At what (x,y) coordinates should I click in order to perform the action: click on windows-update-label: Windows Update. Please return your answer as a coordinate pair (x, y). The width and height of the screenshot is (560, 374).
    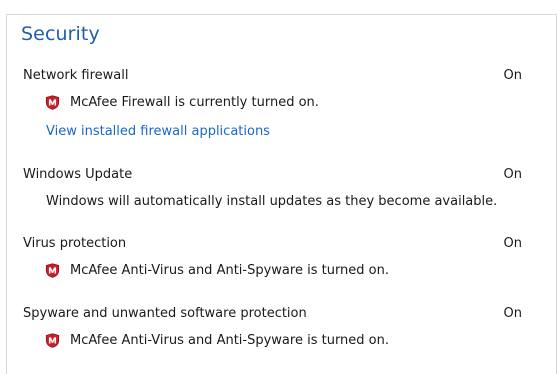
    Looking at the image, I should click on (78, 174).